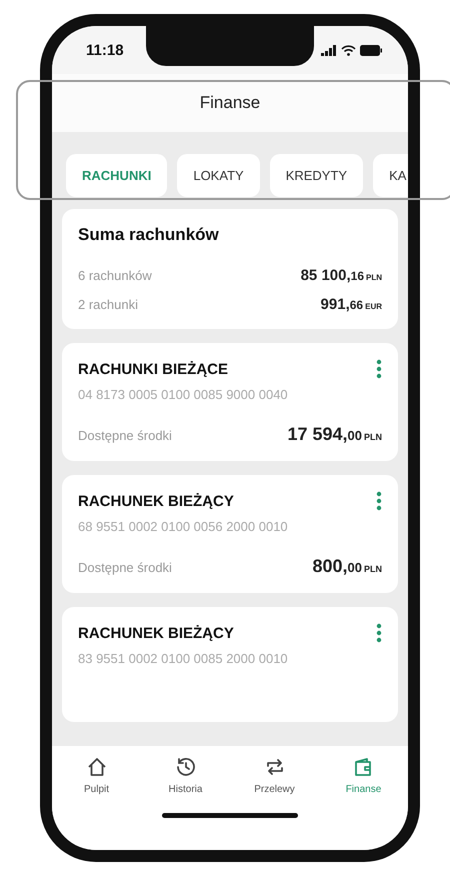 The height and width of the screenshot is (880, 450). What do you see at coordinates (108, 304) in the screenshot?
I see `account-count: 2 rachunki` at bounding box center [108, 304].